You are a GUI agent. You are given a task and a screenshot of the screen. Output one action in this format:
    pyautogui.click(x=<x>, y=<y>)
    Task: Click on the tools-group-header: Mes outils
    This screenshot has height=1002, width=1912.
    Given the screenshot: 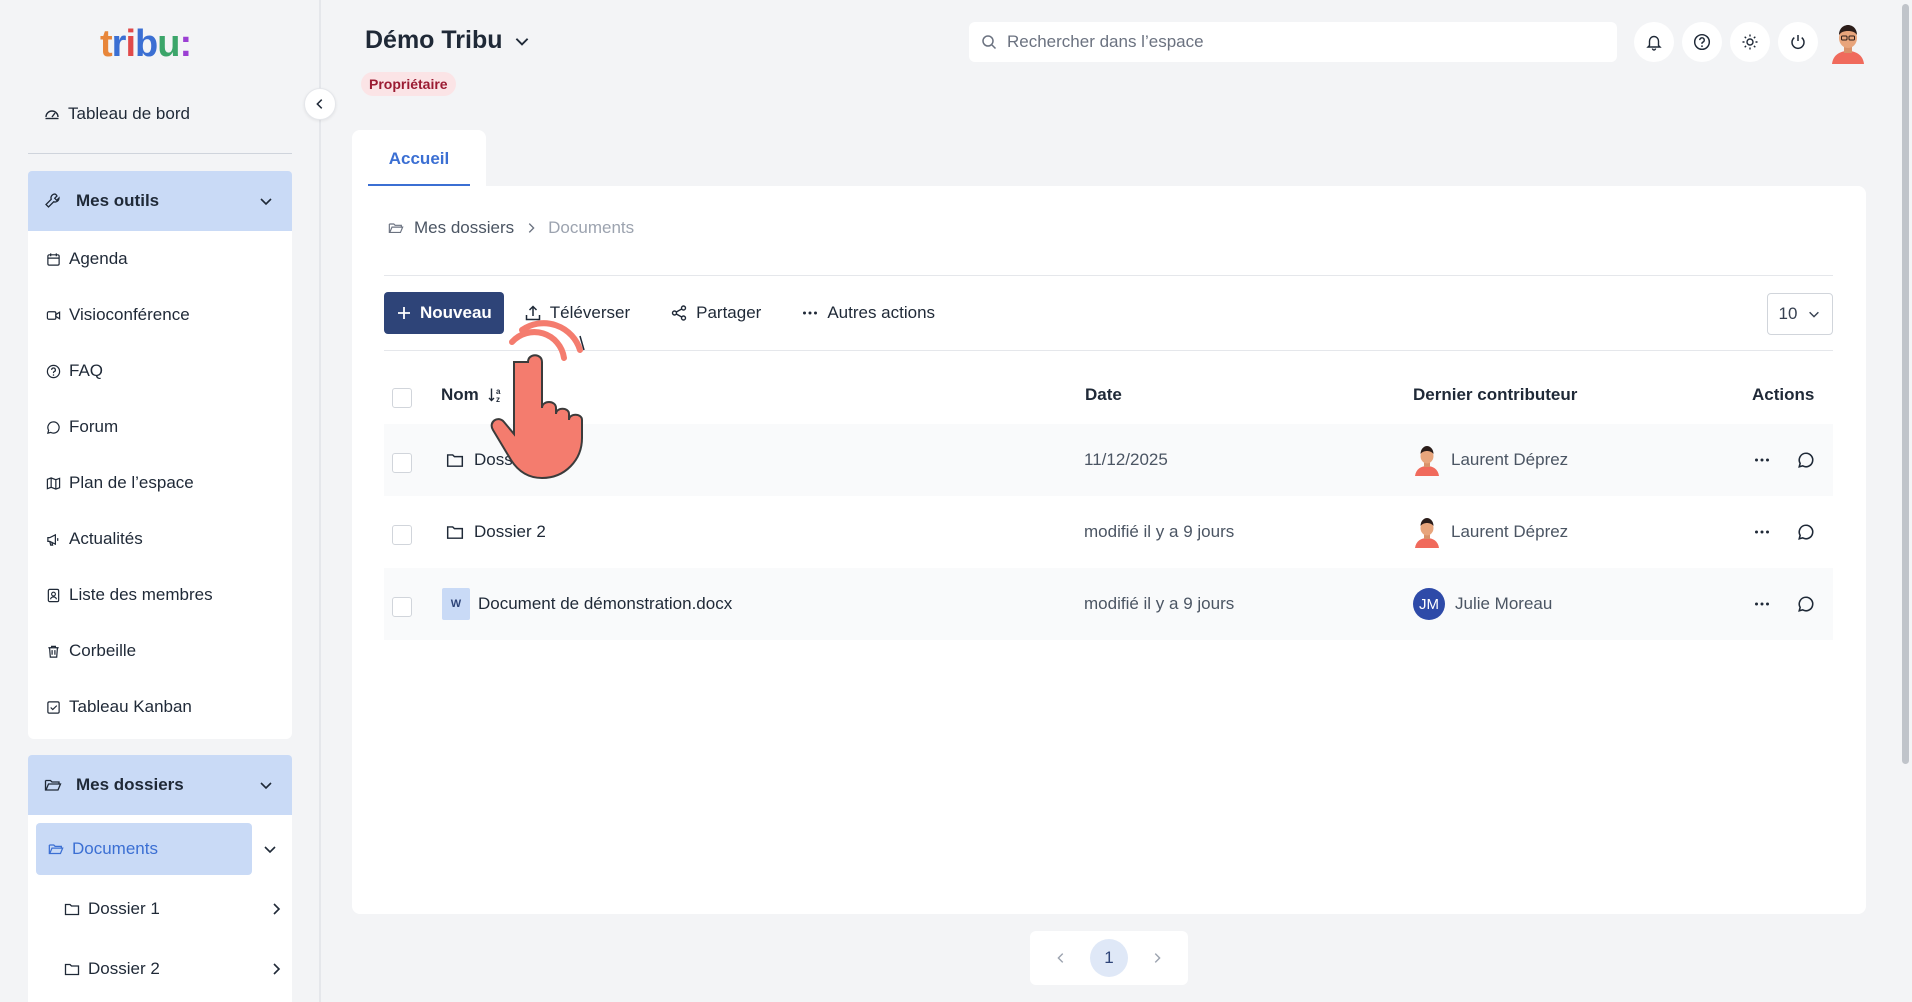 What is the action you would take?
    pyautogui.click(x=160, y=201)
    